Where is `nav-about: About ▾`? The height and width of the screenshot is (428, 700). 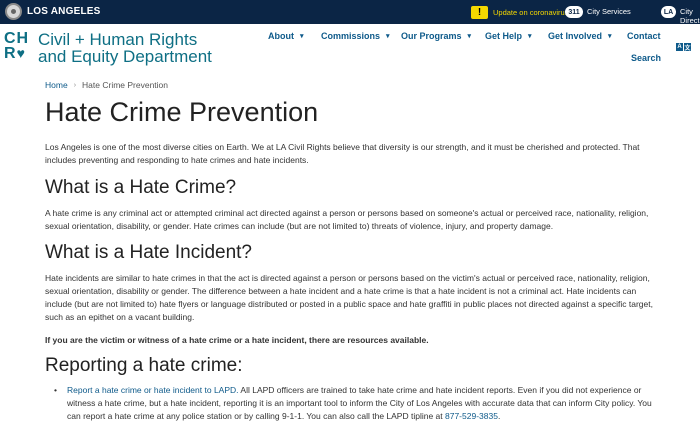 nav-about: About ▾ is located at coordinates (286, 36).